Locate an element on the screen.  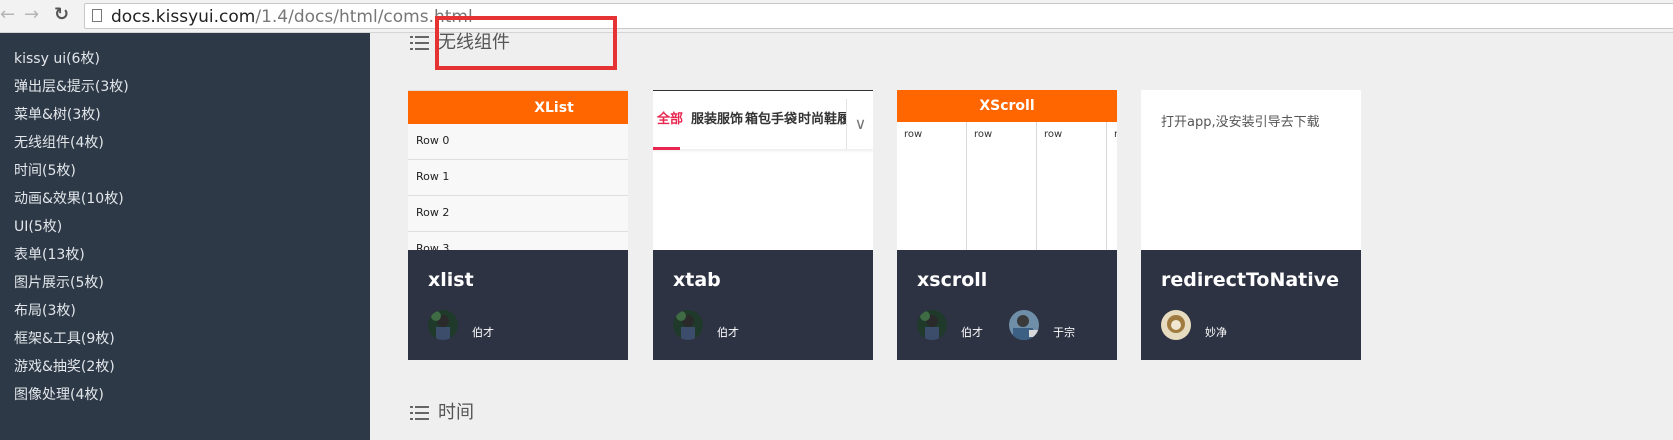
author-name: 妙净 is located at coordinates (1216, 332).